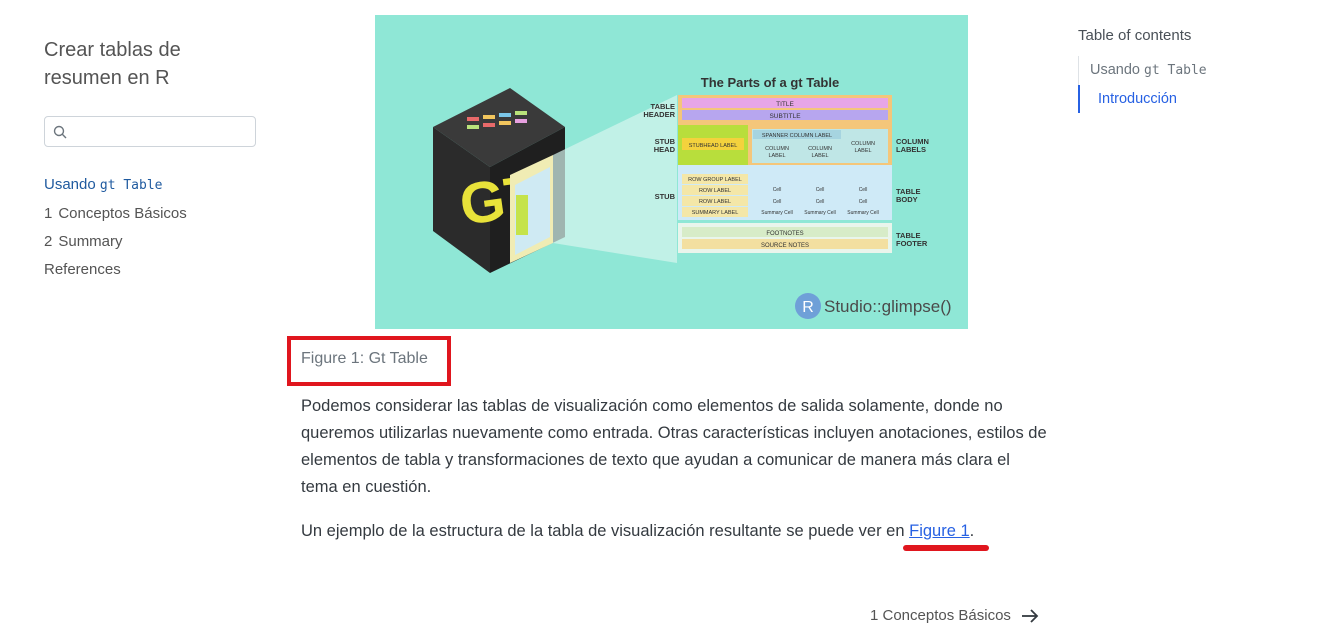  Describe the element at coordinates (48, 213) in the screenshot. I see `sidebar-item-number: 1` at that location.